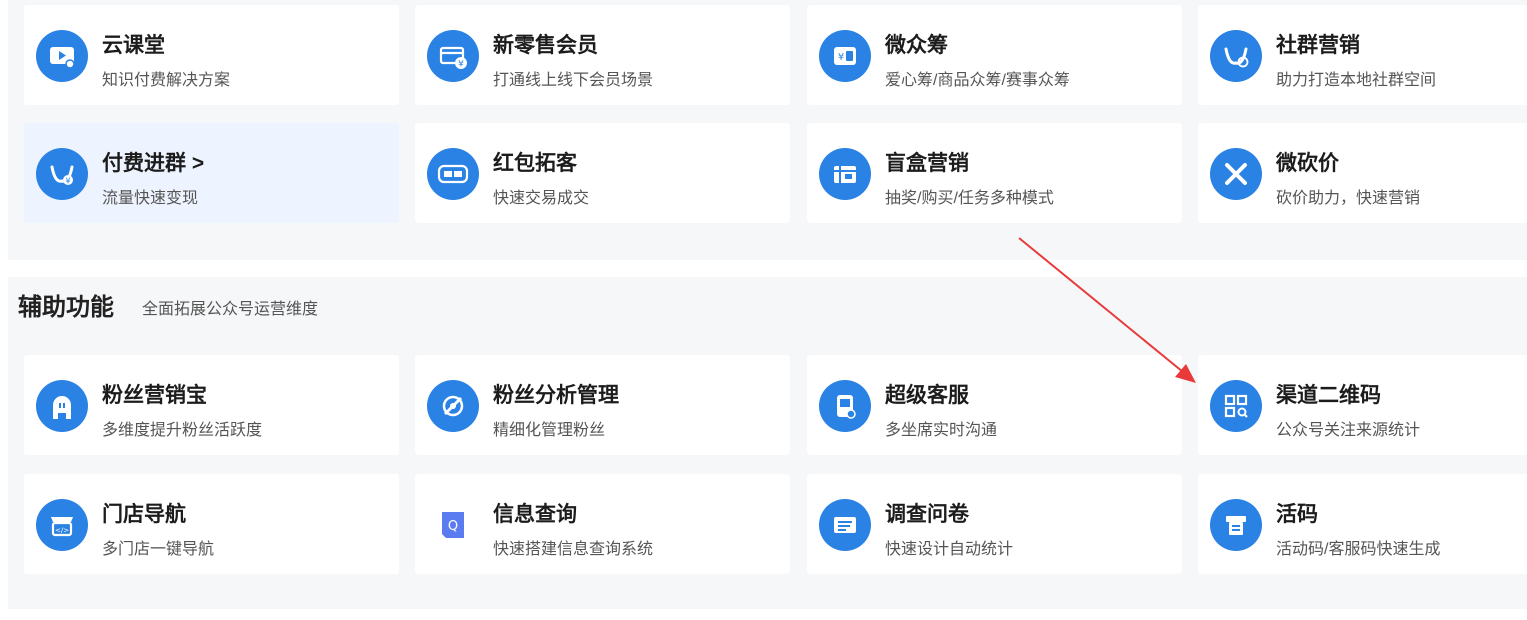 Image resolution: width=1527 pixels, height=620 pixels. Describe the element at coordinates (62, 406) in the screenshot. I see `fan-marketing-icon` at that location.